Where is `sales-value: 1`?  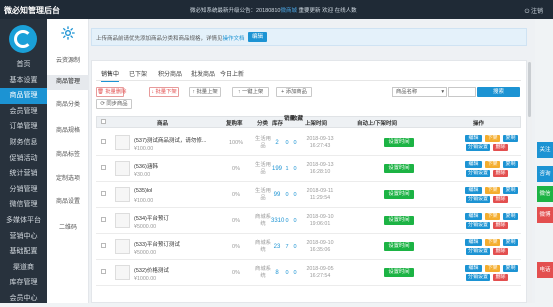
sales-value: 1 is located at coordinates (287, 169).